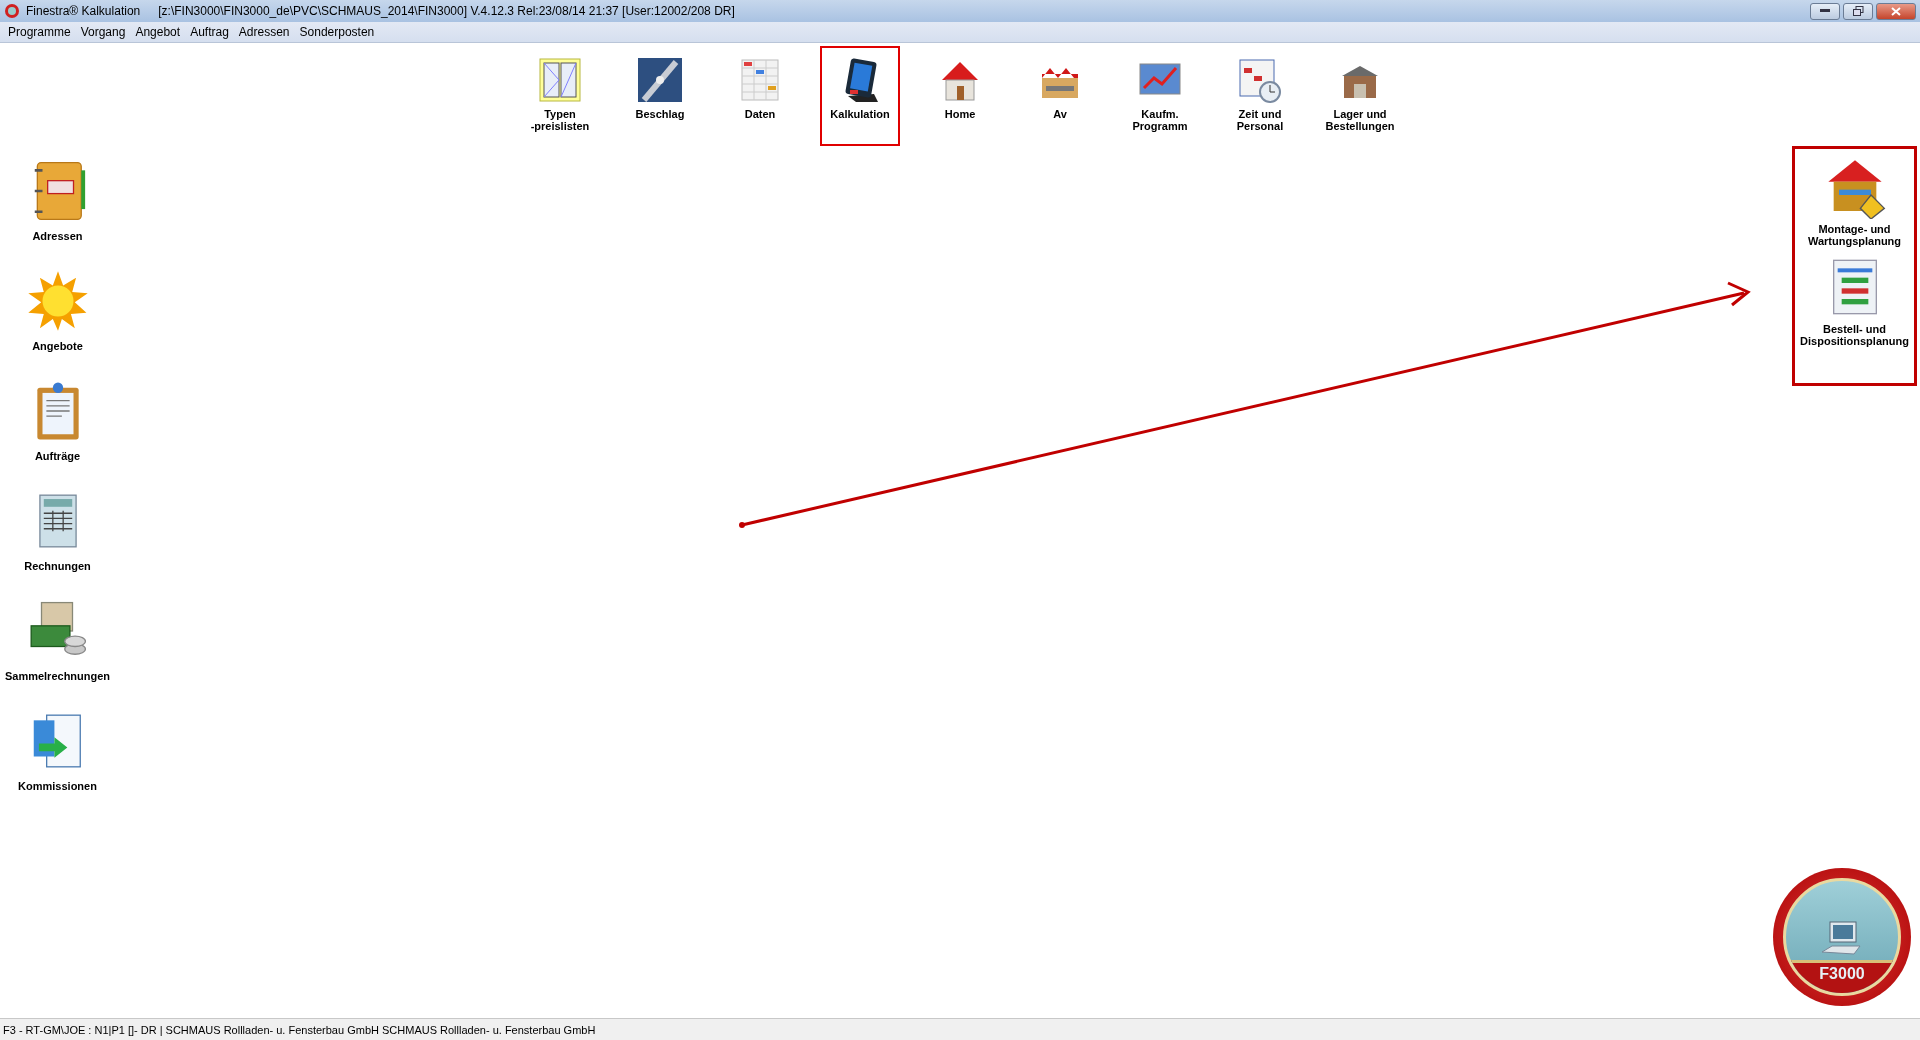 Image resolution: width=1920 pixels, height=1040 pixels. What do you see at coordinates (39, 32) in the screenshot?
I see `menu-item: Programme` at bounding box center [39, 32].